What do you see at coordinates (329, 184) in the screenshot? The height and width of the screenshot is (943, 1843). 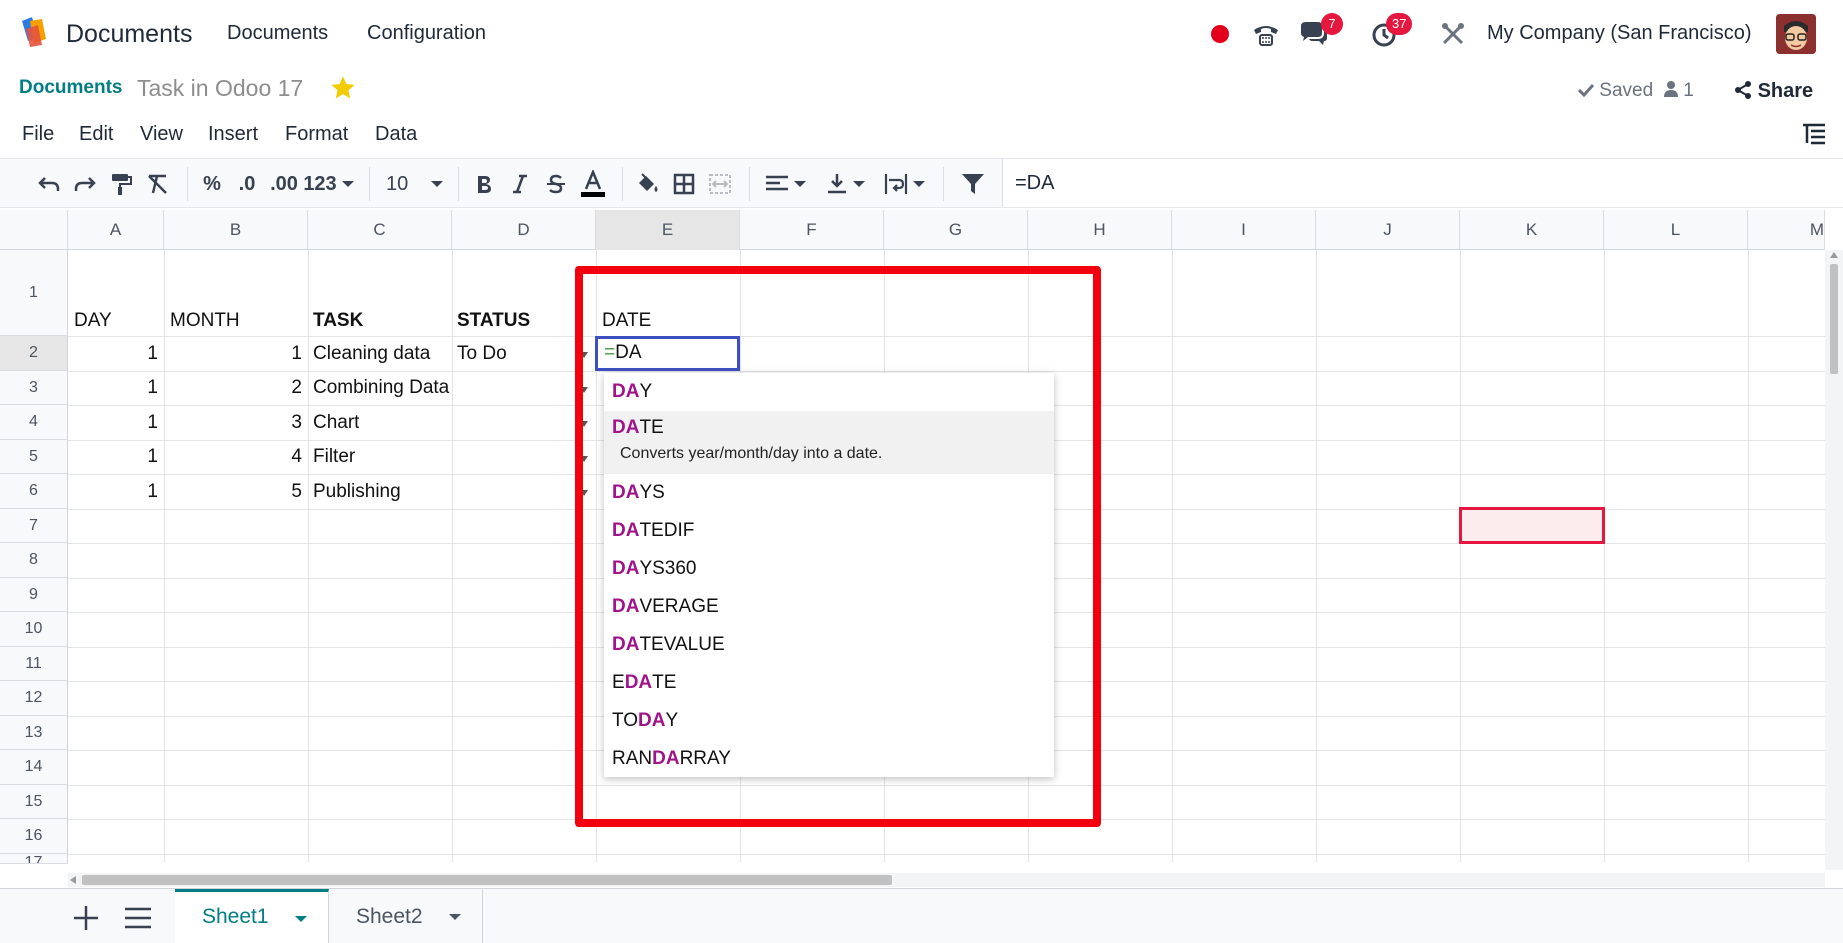 I see `number-format-dropdown: 123` at bounding box center [329, 184].